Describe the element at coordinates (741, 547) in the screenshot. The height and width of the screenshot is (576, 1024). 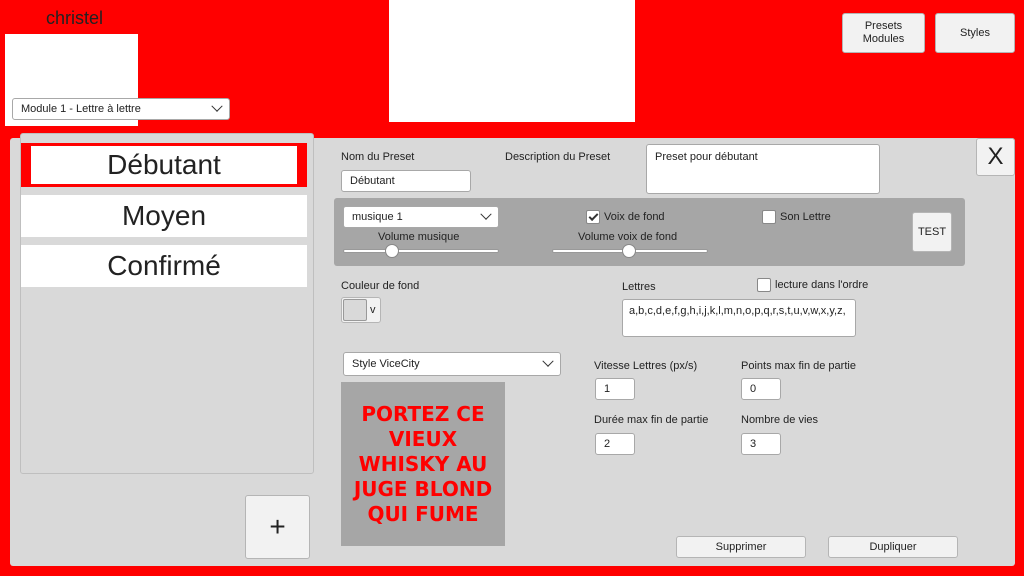
I see `delete-button: Supprimer` at that location.